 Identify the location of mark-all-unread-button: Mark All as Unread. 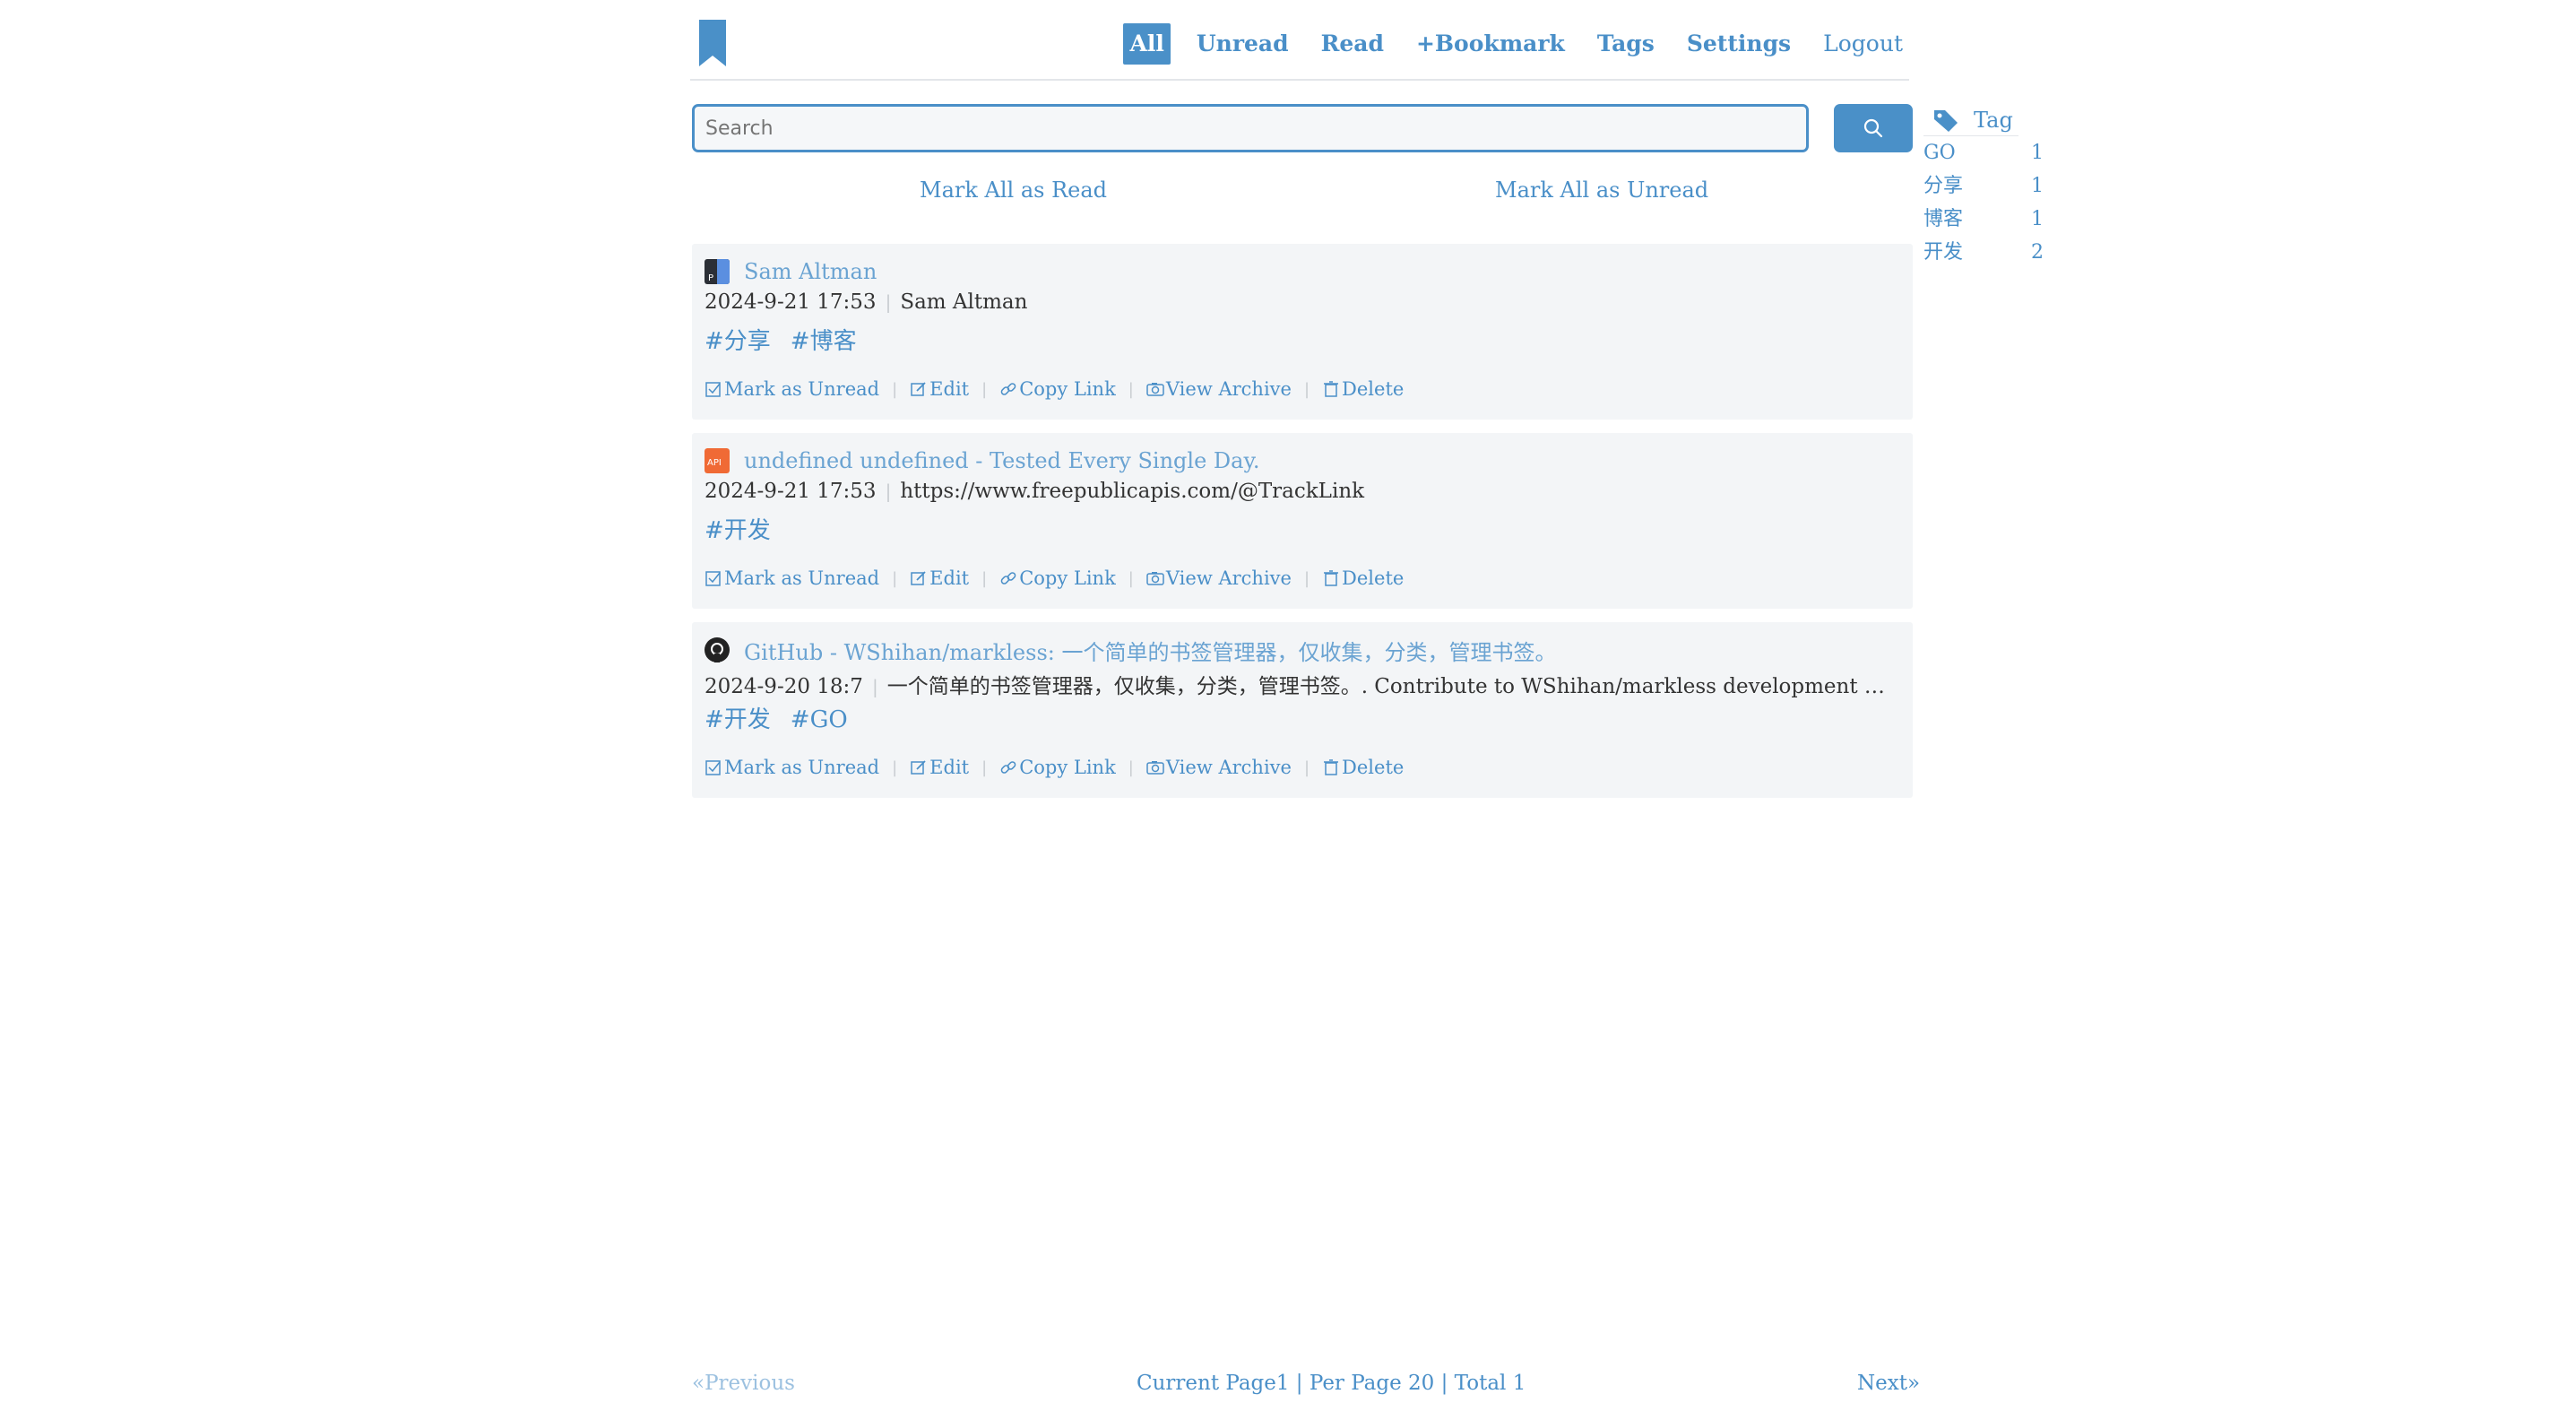
(1601, 191).